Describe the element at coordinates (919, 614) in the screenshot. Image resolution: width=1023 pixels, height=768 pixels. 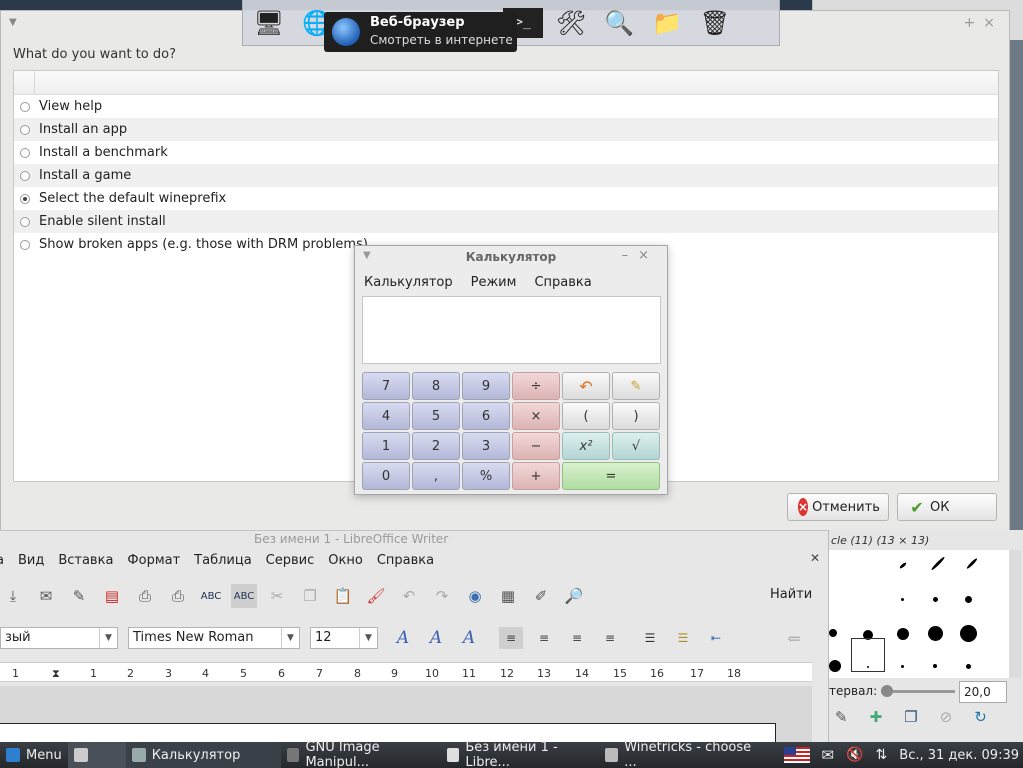
I see `brush-grid` at that location.